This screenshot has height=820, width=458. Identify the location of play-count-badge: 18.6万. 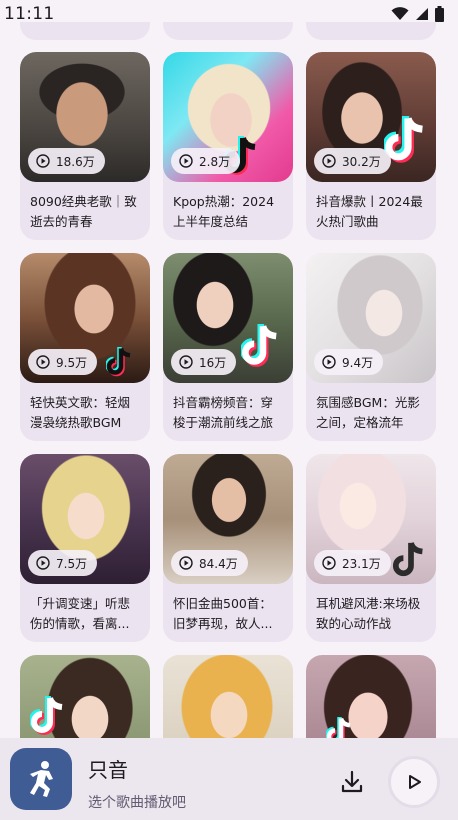
(66, 161).